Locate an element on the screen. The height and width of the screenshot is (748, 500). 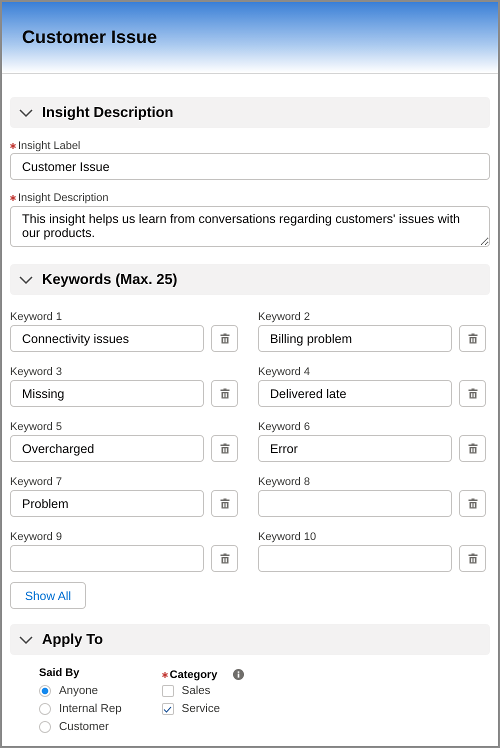
input-field: Problem is located at coordinates (107, 503).